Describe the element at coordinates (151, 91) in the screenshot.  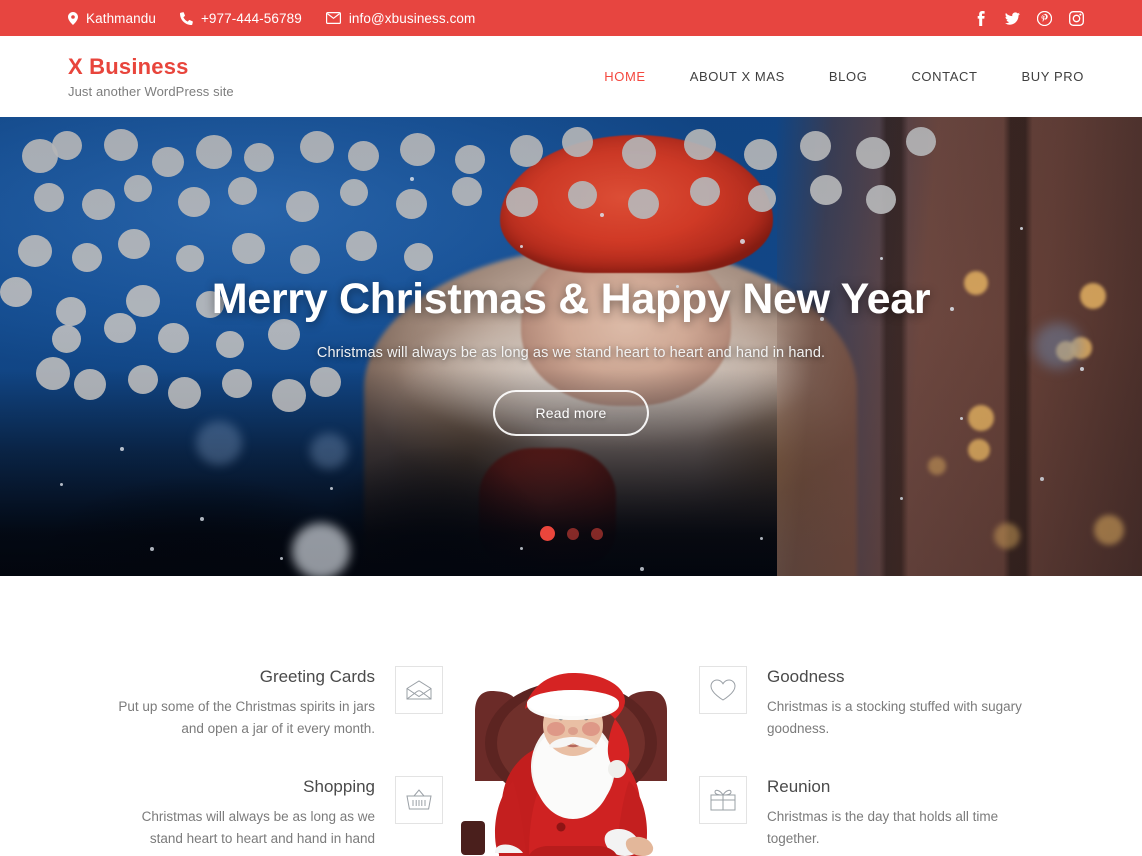
I see `site-tagline: Just another WordPress site` at that location.